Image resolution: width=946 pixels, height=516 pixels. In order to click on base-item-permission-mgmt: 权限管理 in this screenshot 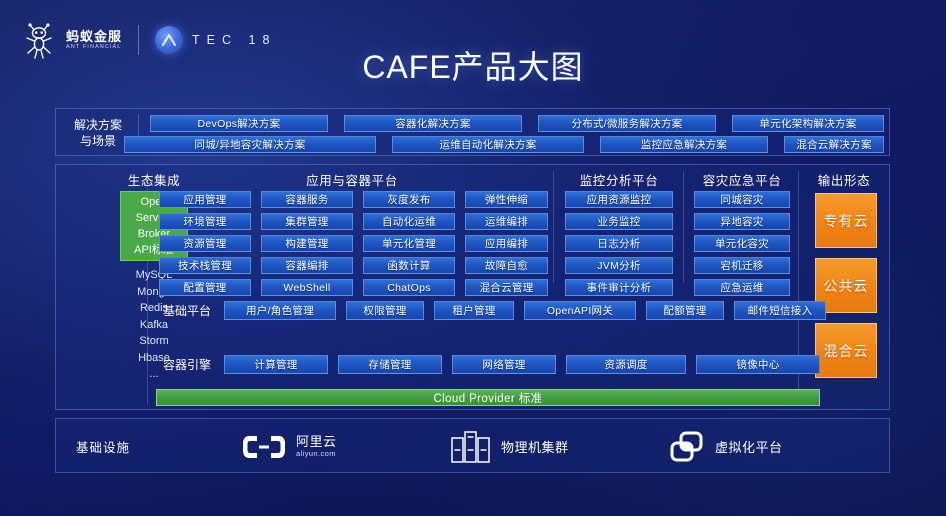, I will do `click(385, 310)`.